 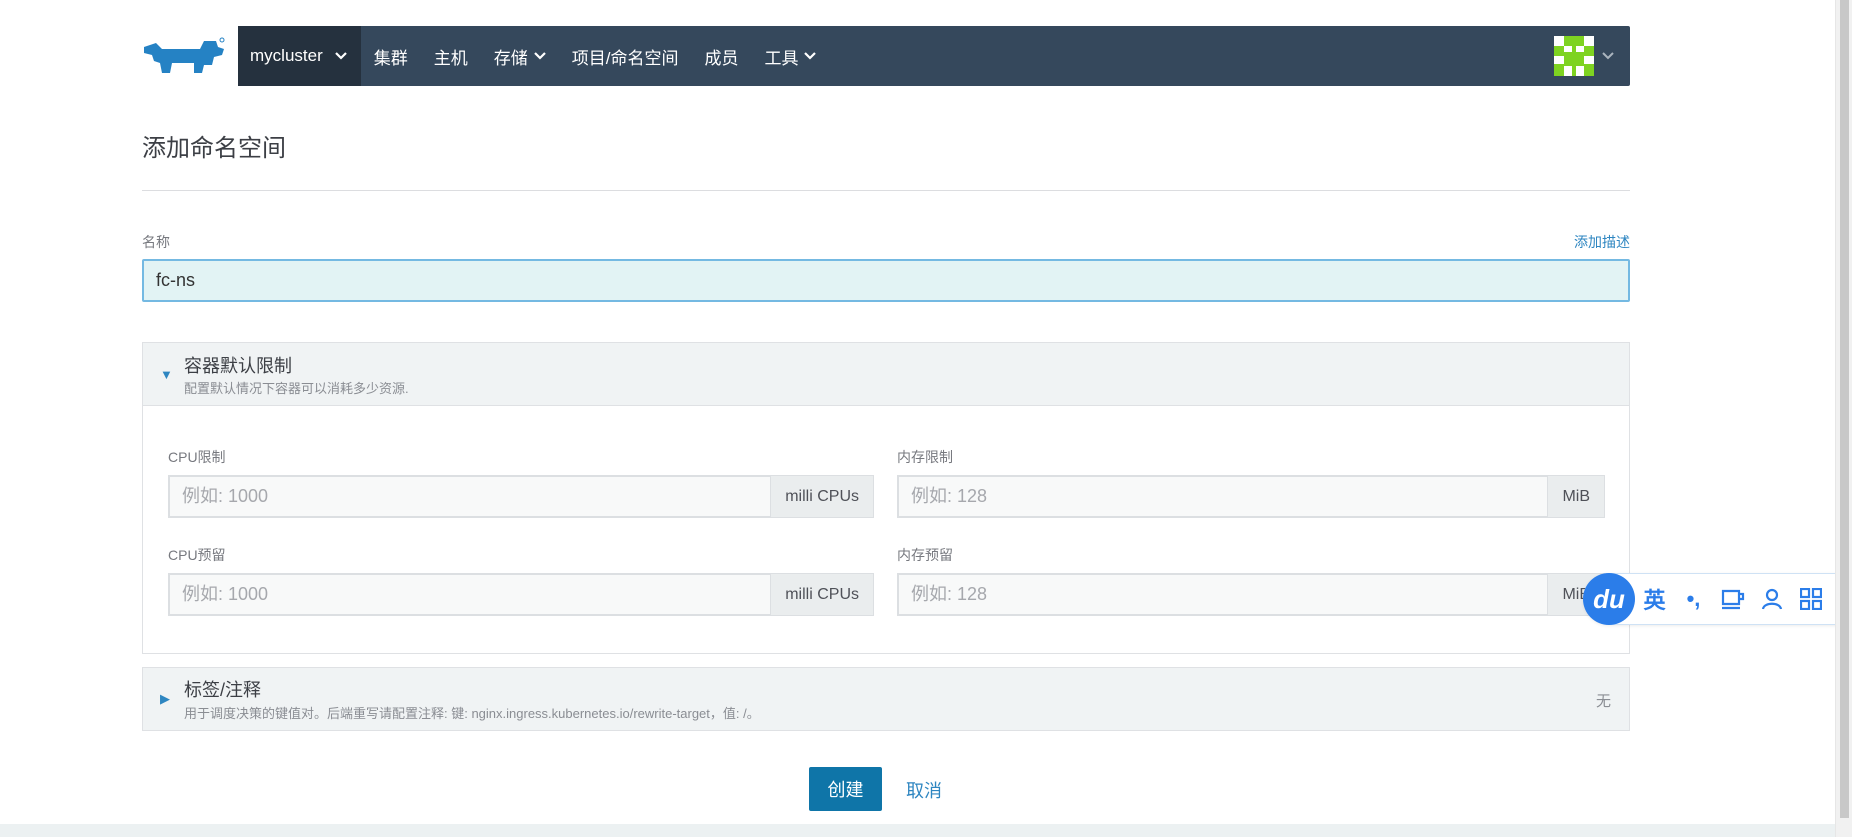 I want to click on top-navigation: mycluster 集群 主机 存储 项目/命名空间 成员 工具, so click(x=886, y=56).